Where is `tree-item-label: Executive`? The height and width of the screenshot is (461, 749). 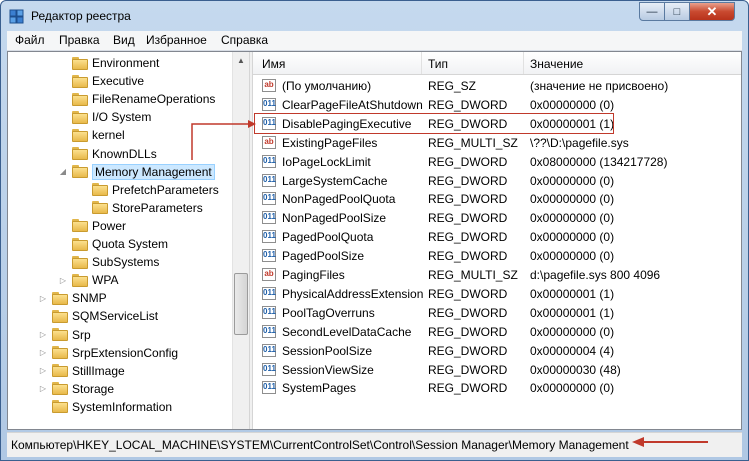 tree-item-label: Executive is located at coordinates (118, 81).